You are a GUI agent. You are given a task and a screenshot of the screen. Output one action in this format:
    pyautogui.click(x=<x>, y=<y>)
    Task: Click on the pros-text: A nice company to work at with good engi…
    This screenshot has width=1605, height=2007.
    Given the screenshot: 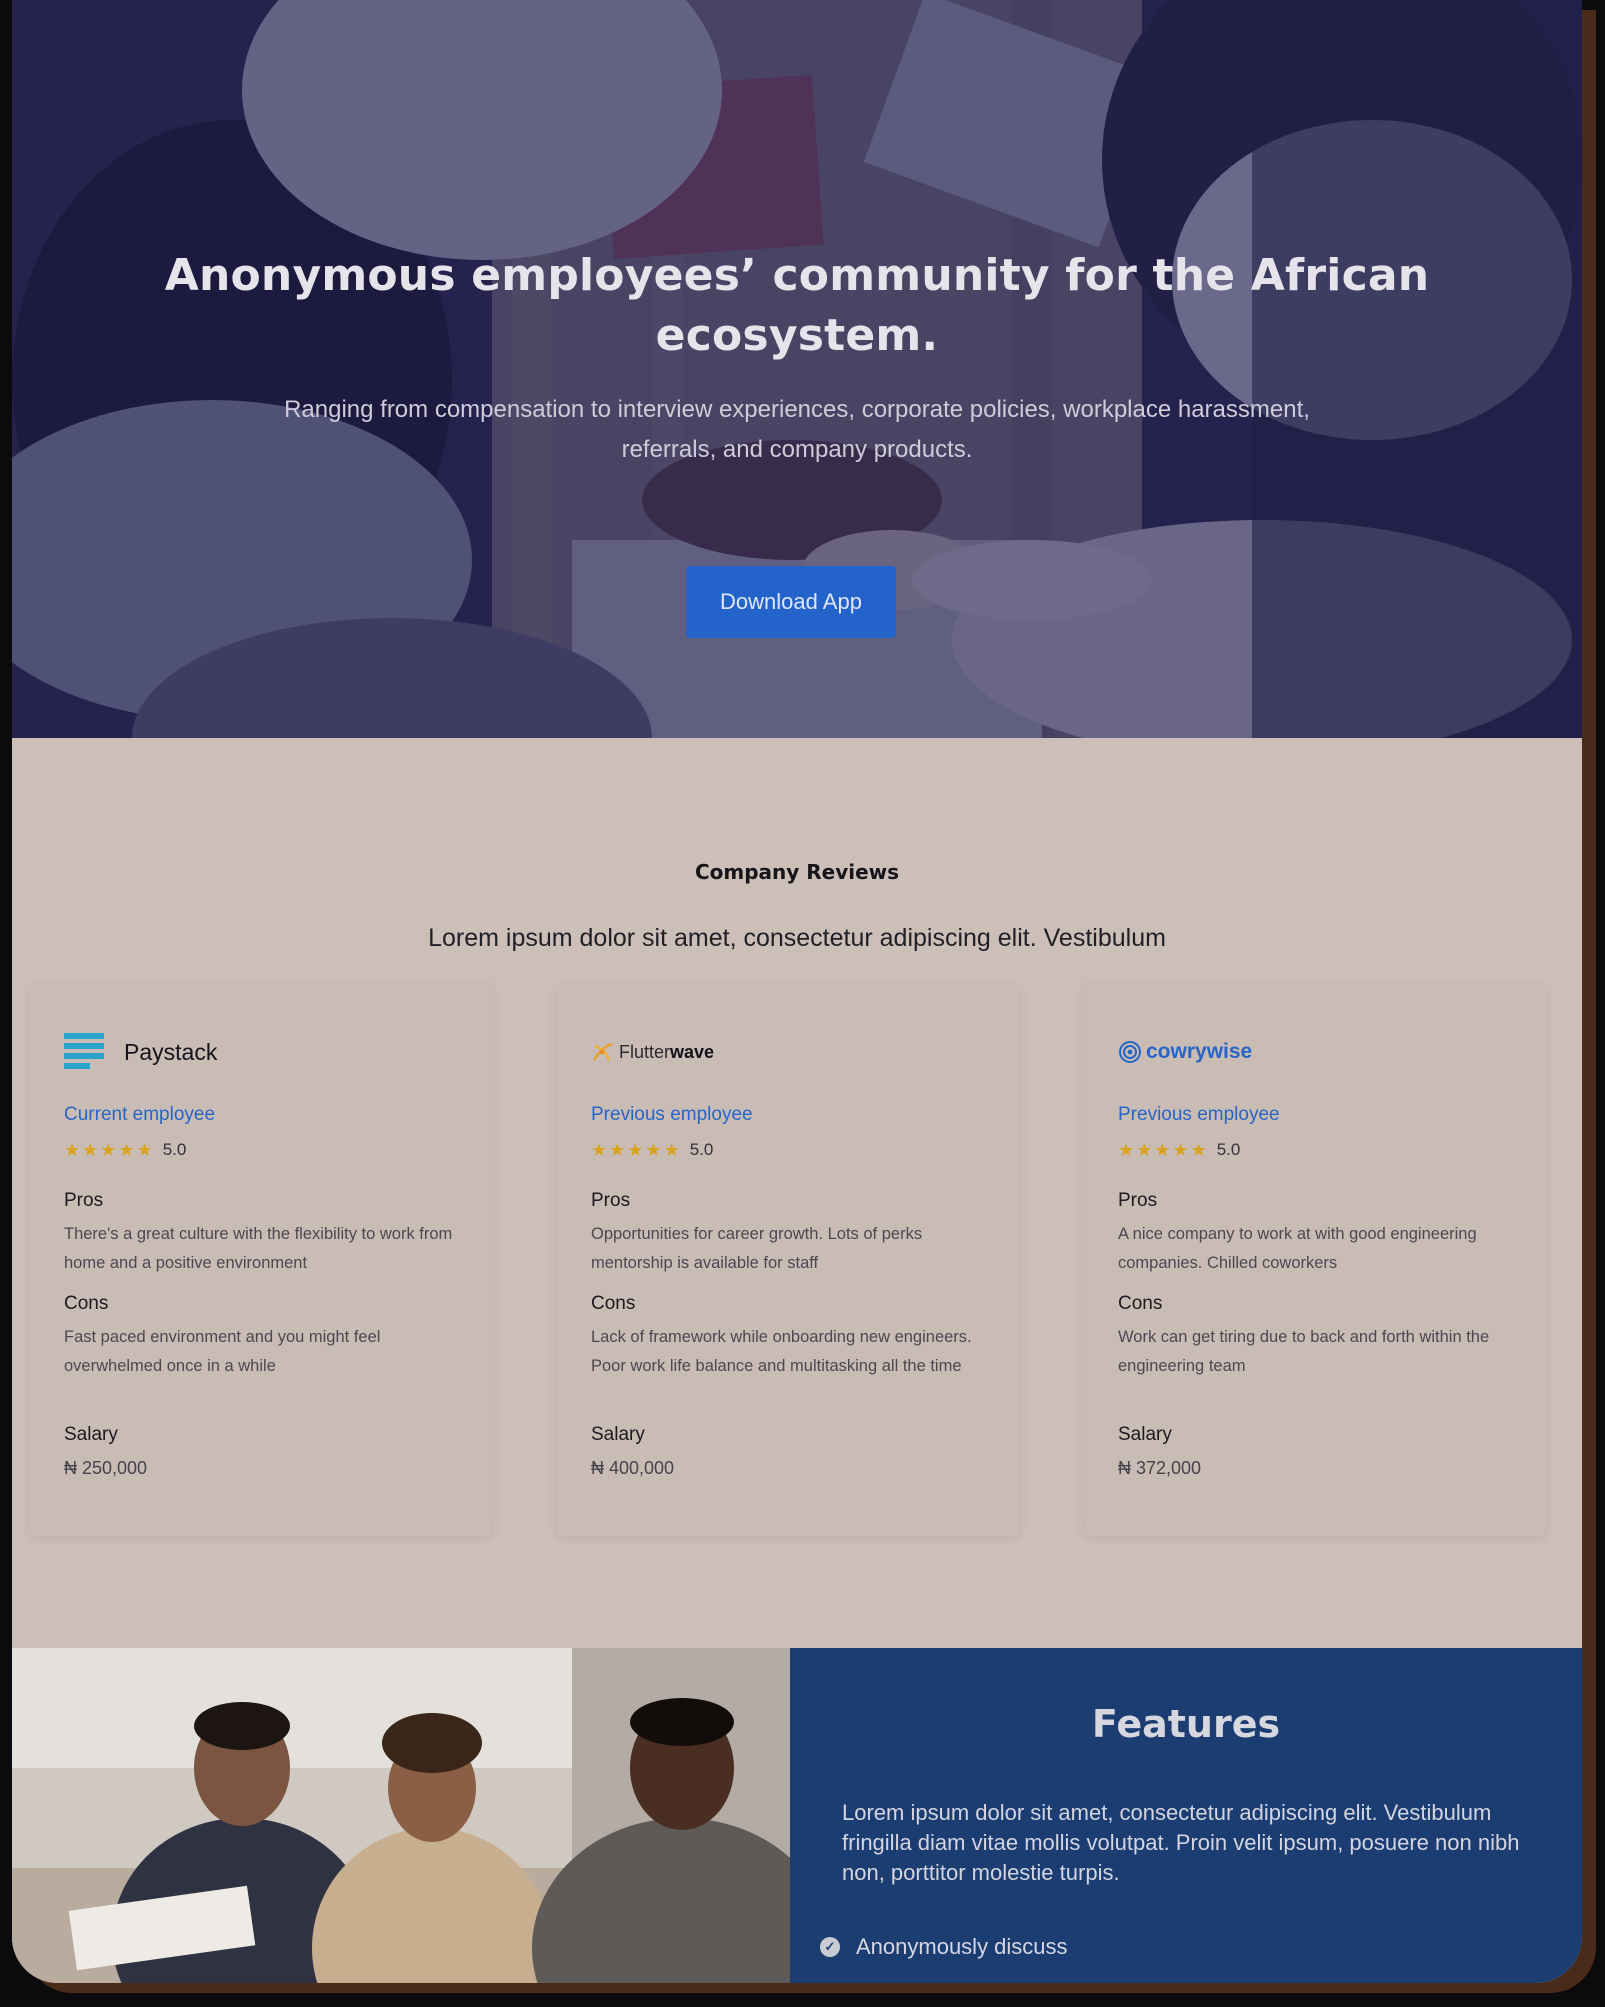 What is the action you would take?
    pyautogui.click(x=1297, y=1248)
    